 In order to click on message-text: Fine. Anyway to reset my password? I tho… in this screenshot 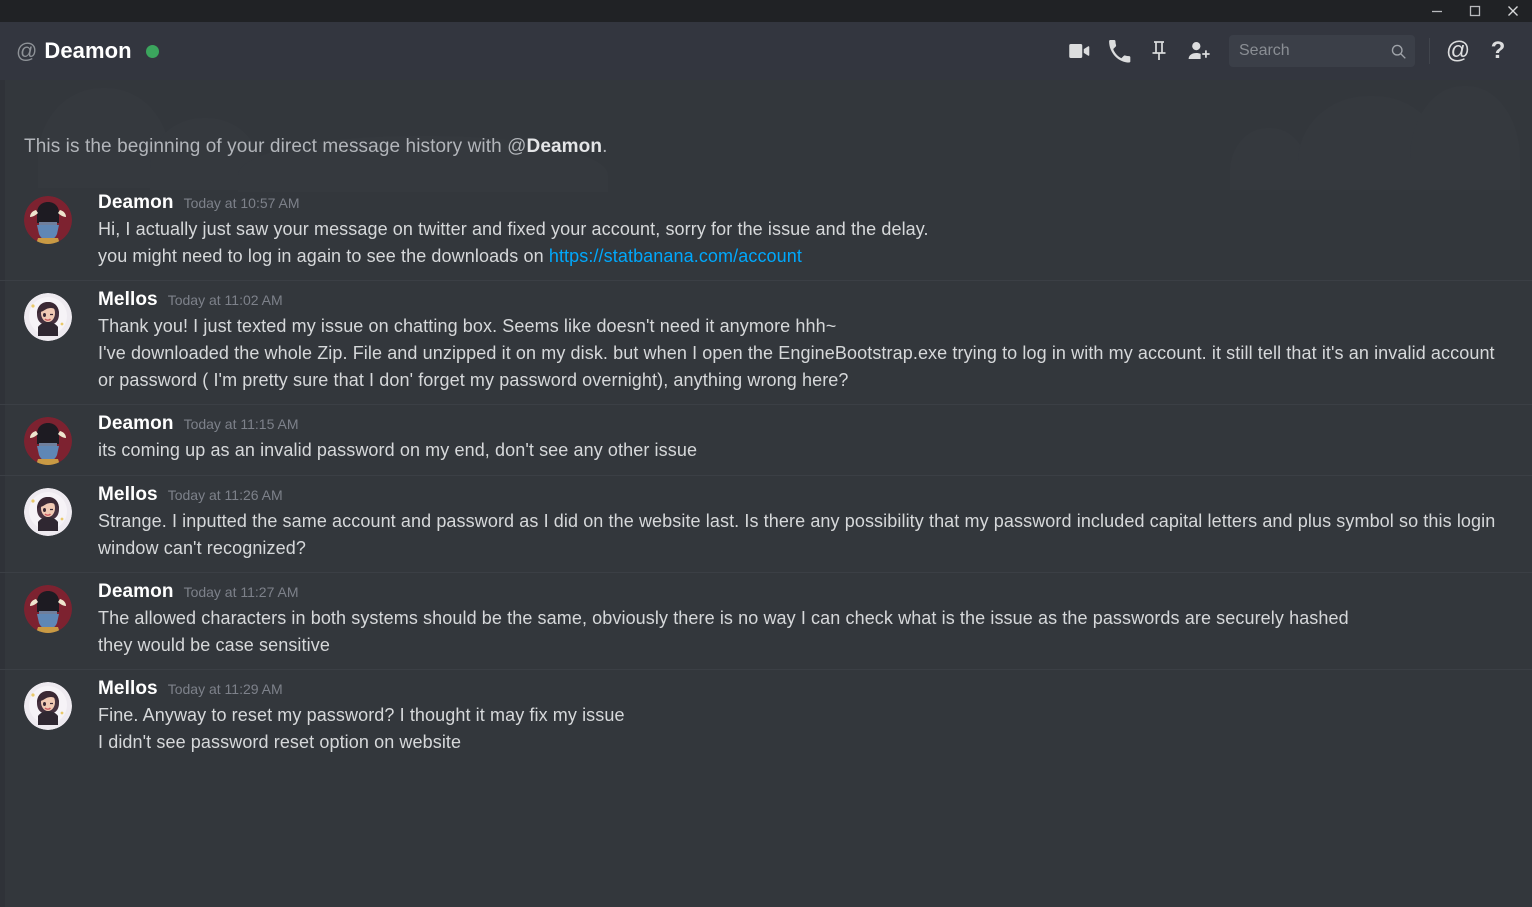, I will do `click(803, 715)`.